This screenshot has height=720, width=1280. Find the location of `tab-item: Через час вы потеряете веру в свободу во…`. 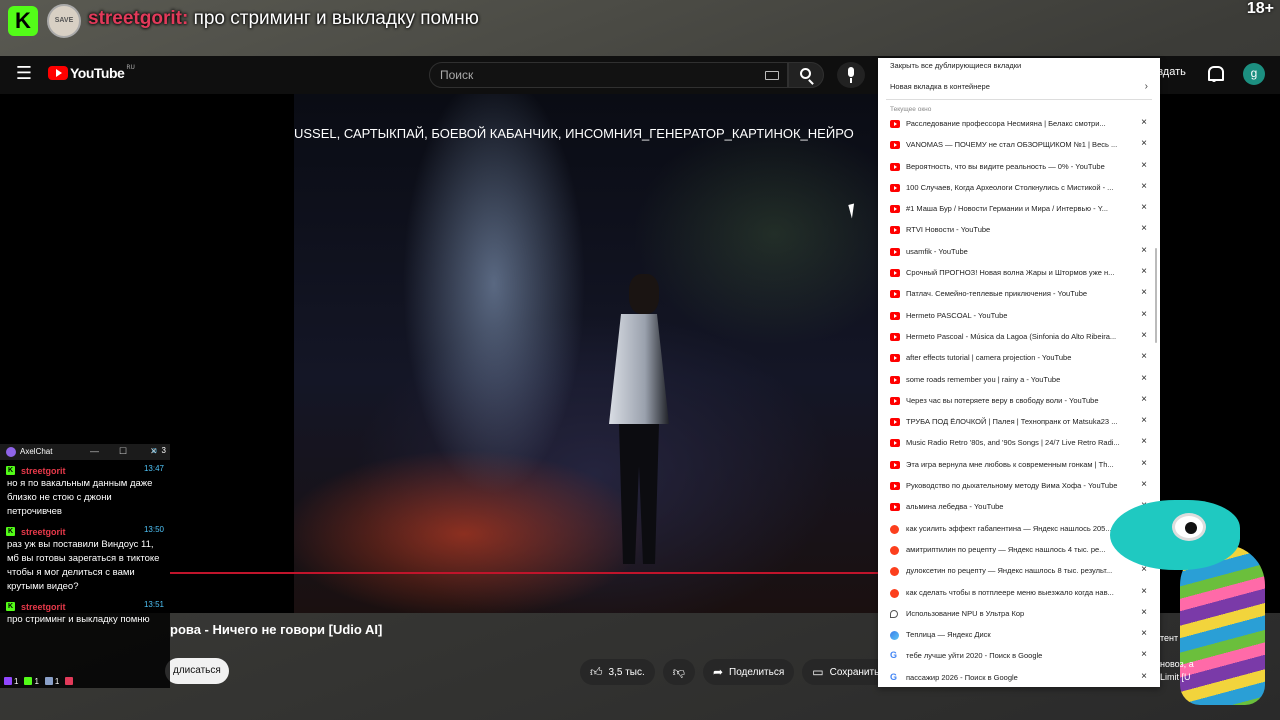

tab-item: Через час вы потеряете веру в свободу во… is located at coordinates (1019, 401).